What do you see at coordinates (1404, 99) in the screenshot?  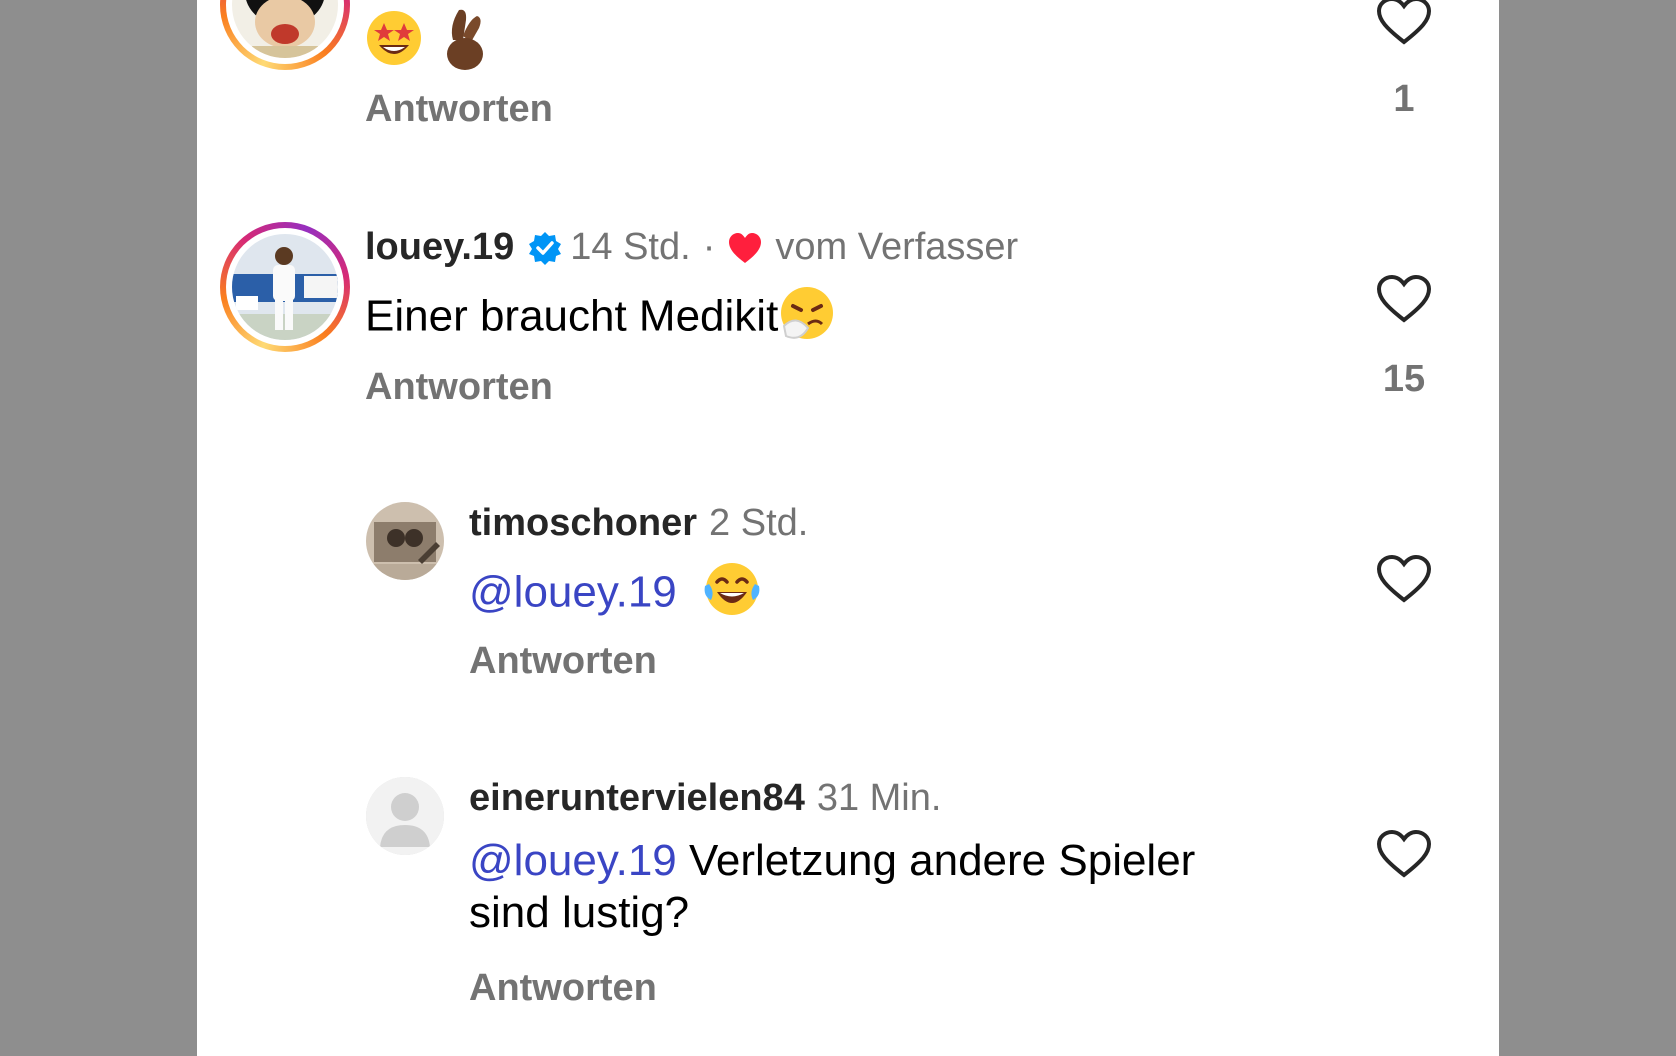 I see `like-count: 1` at bounding box center [1404, 99].